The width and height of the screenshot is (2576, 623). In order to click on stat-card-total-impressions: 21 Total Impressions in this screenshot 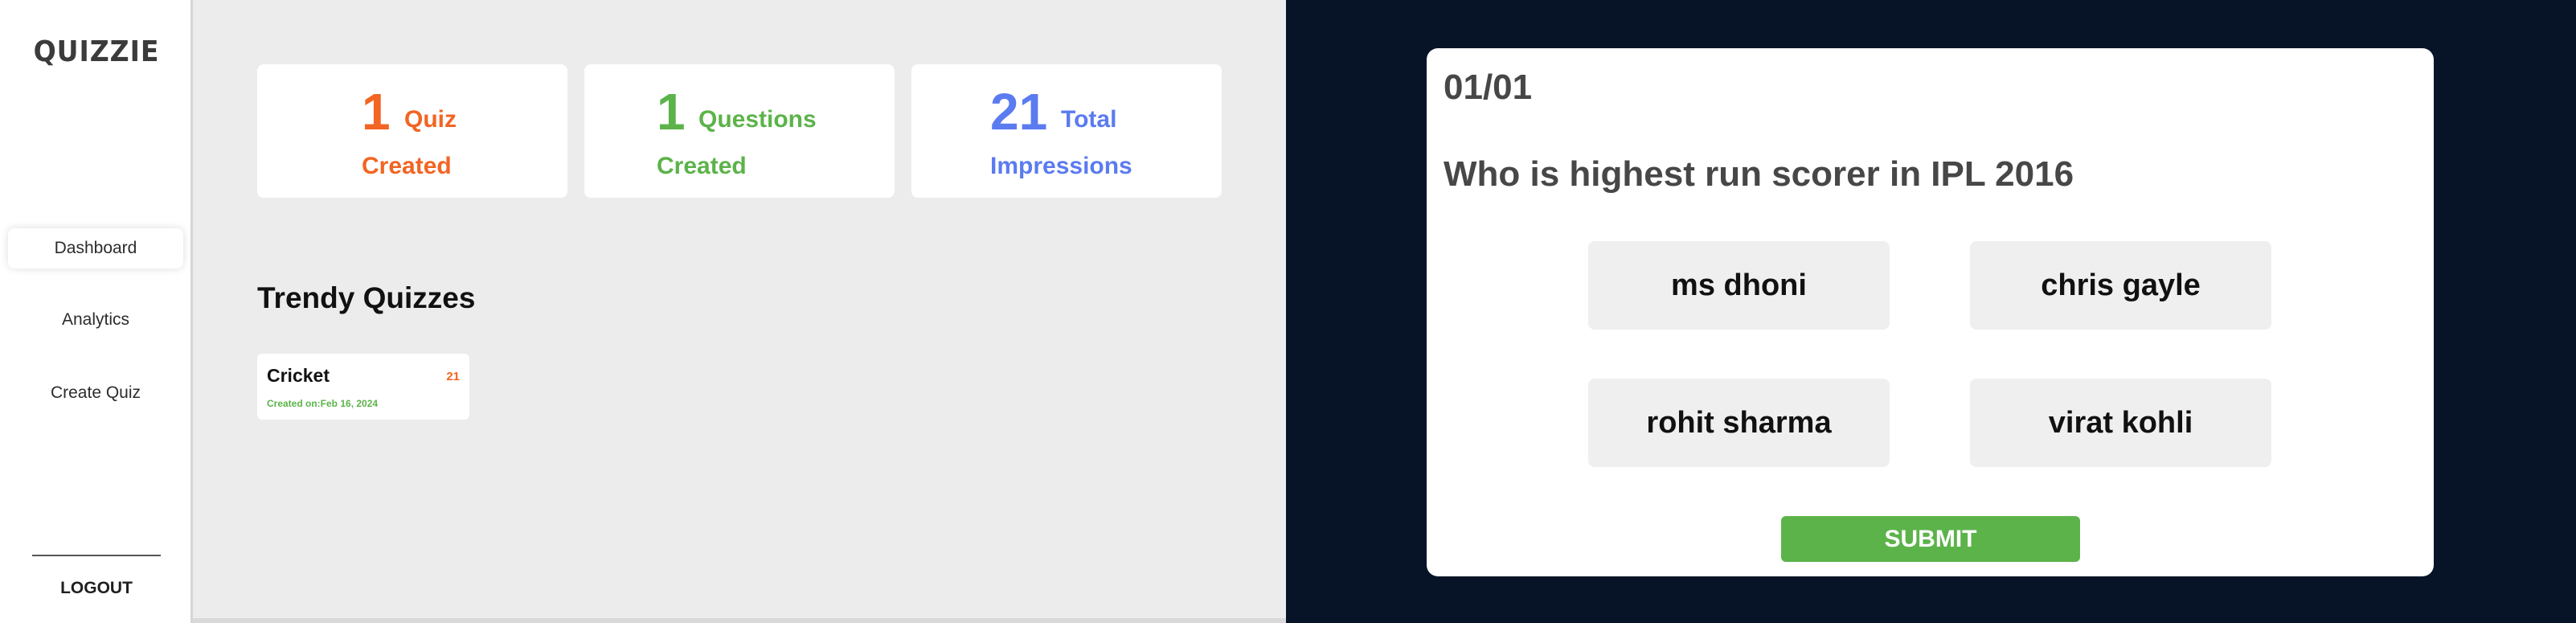, I will do `click(1066, 131)`.